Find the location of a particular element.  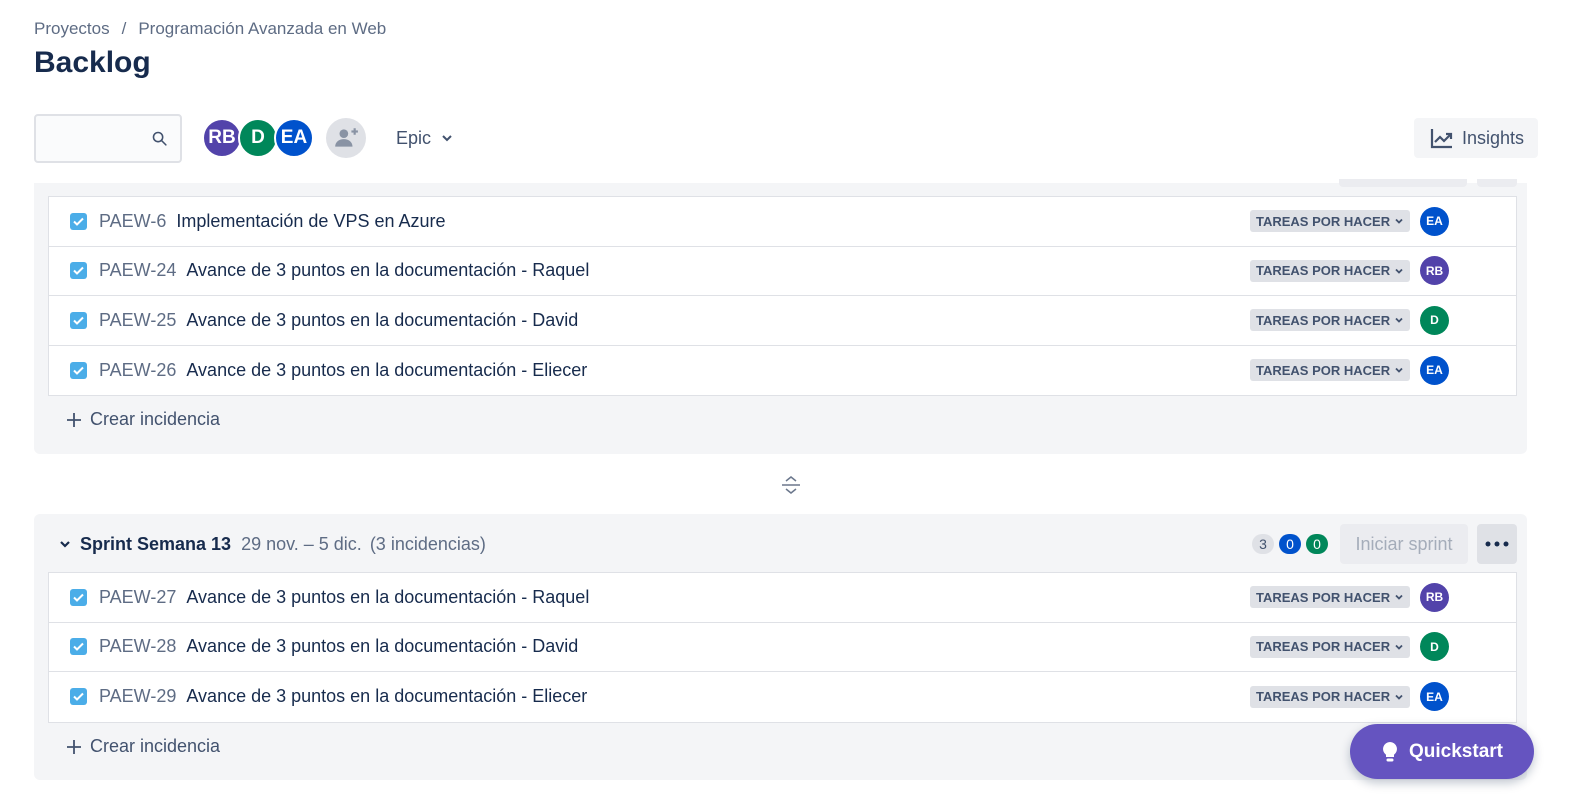

issue-key: PAEW-6 is located at coordinates (132, 221).